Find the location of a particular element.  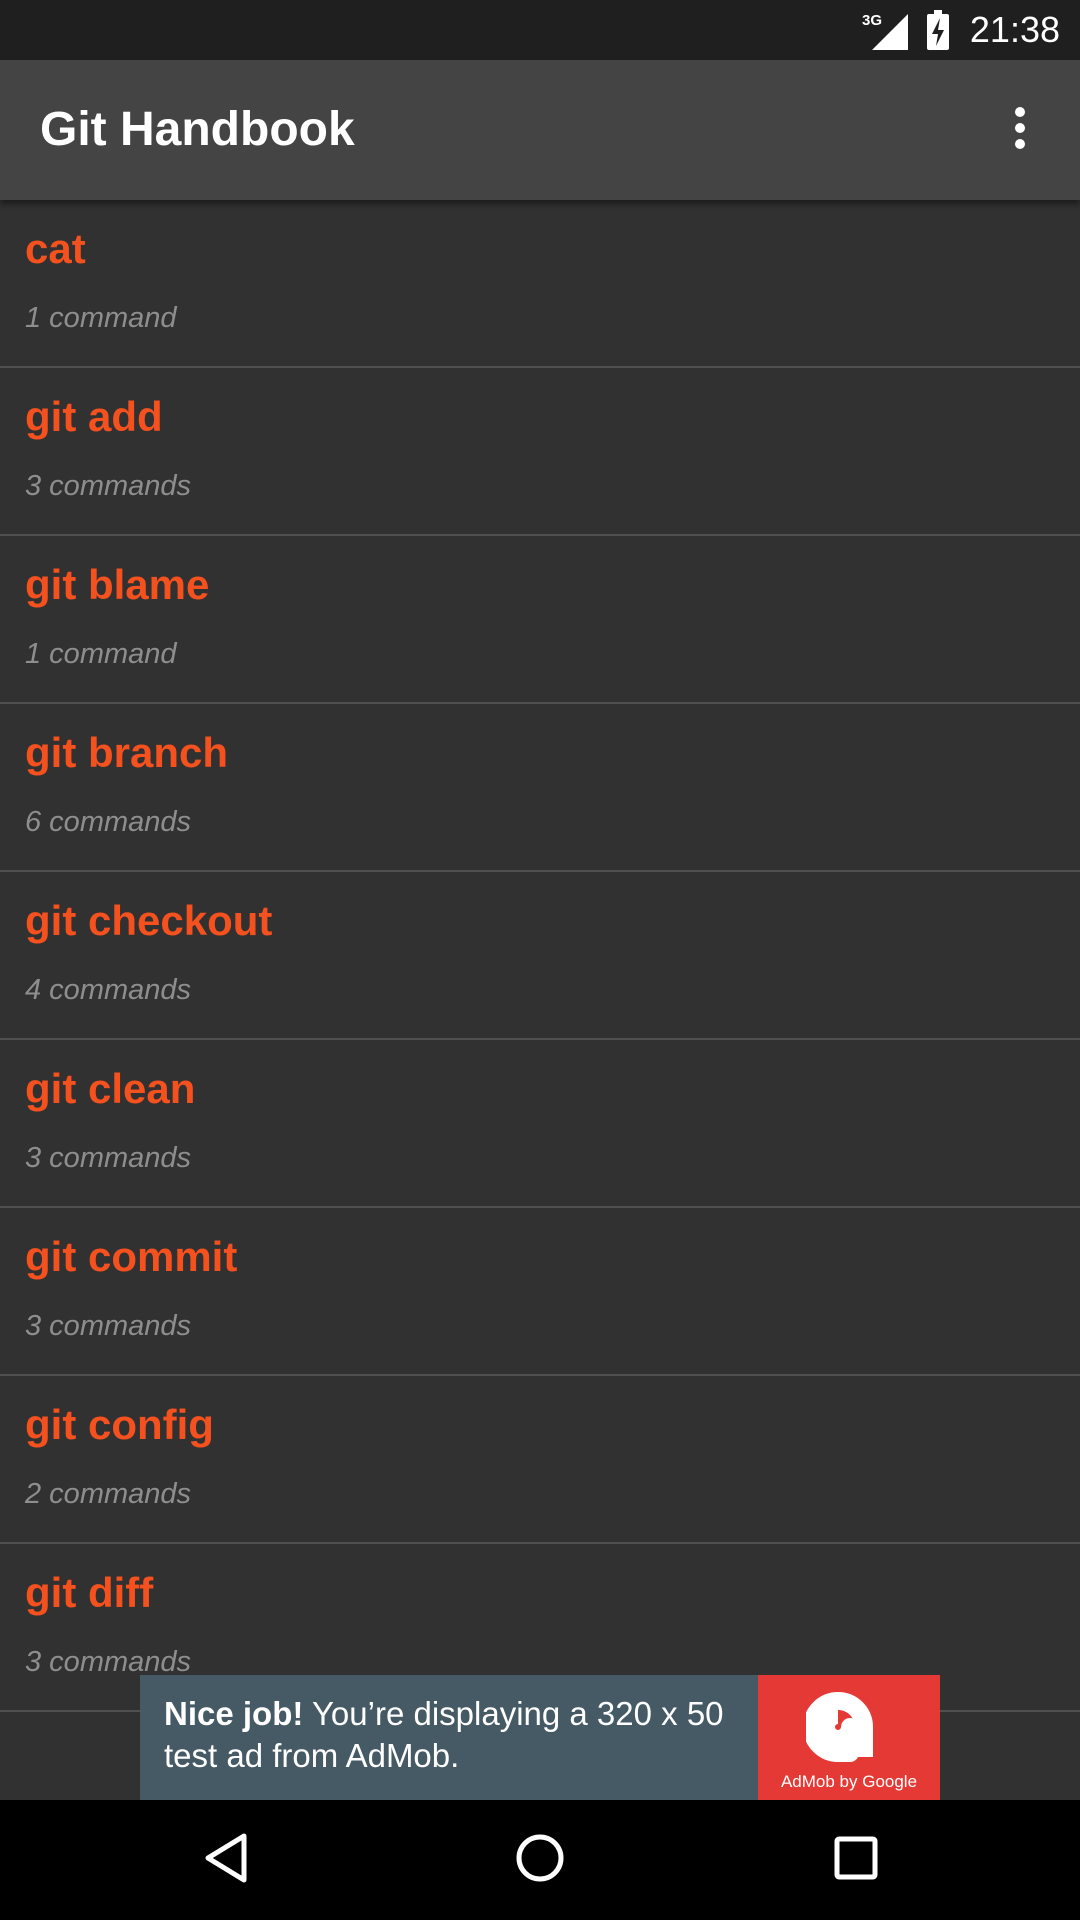

recents-button is located at coordinates (856, 1860).